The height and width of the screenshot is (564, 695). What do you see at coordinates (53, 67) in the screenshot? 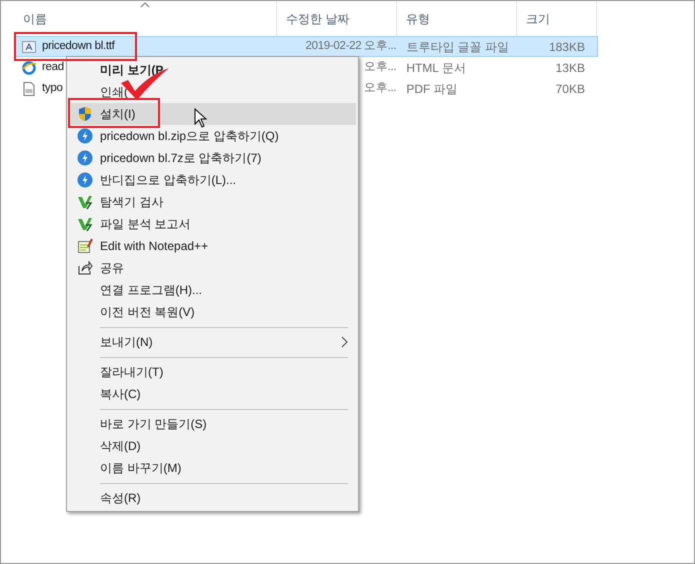
I see `file-name: read` at bounding box center [53, 67].